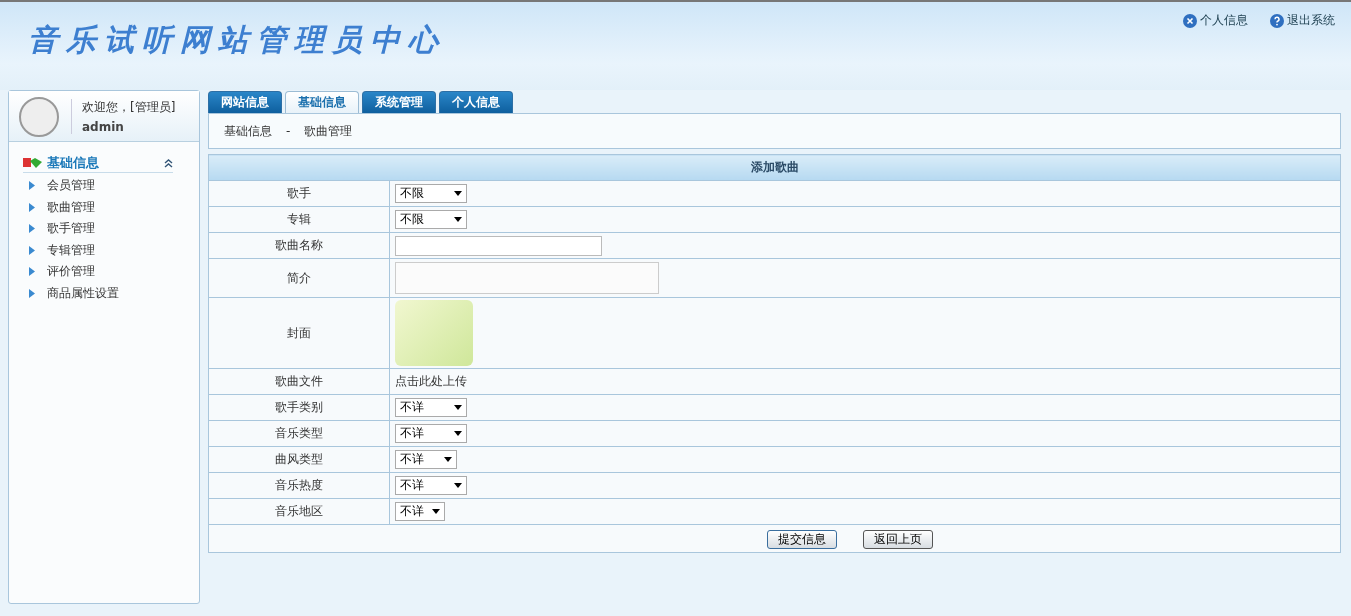  Describe the element at coordinates (168, 163) in the screenshot. I see `collapse-icon` at that location.